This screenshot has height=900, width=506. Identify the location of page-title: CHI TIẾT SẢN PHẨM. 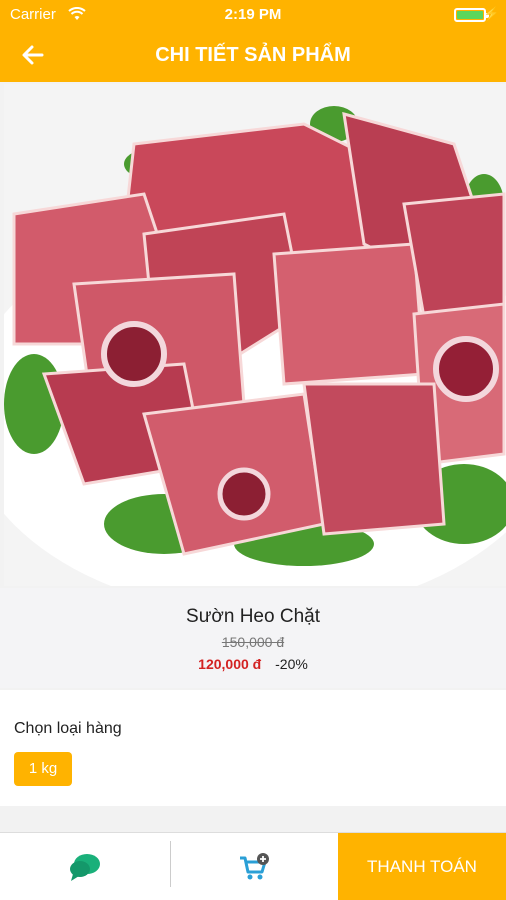
(253, 55).